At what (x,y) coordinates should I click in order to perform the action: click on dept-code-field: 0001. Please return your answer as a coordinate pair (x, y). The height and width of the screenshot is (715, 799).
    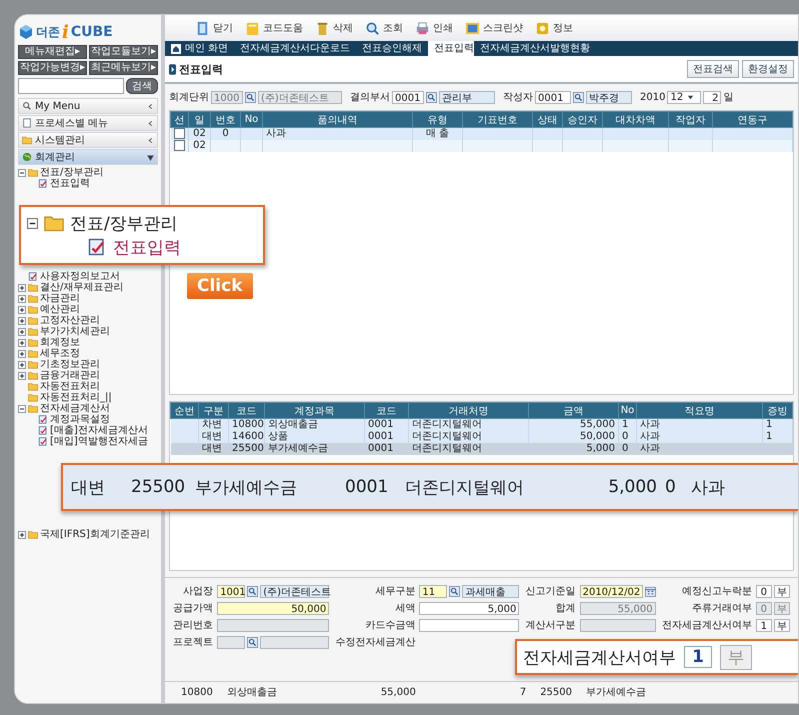
    Looking at the image, I should click on (408, 97).